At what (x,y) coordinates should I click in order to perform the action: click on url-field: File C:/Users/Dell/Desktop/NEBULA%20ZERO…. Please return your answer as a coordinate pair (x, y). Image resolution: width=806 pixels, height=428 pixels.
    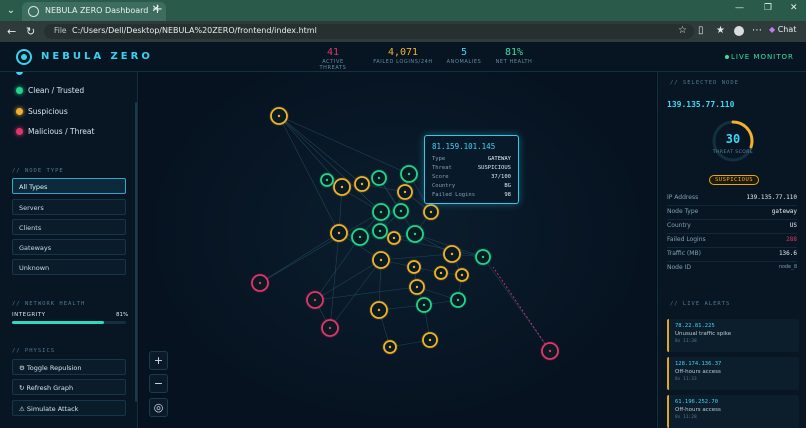
    Looking at the image, I should click on (369, 31).